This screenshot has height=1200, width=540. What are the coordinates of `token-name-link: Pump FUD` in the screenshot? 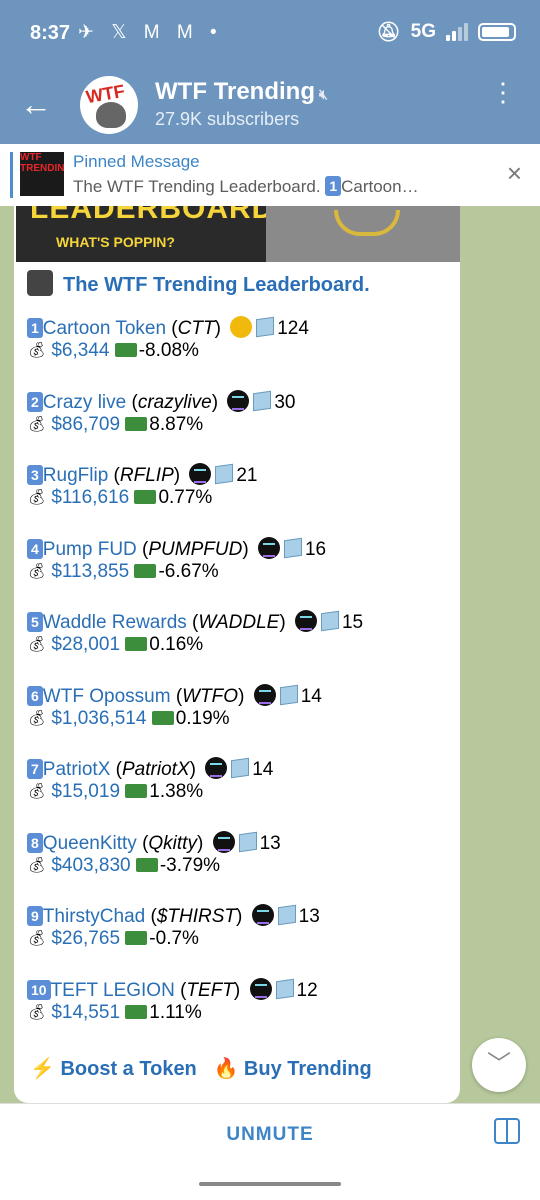 It's located at (90, 549).